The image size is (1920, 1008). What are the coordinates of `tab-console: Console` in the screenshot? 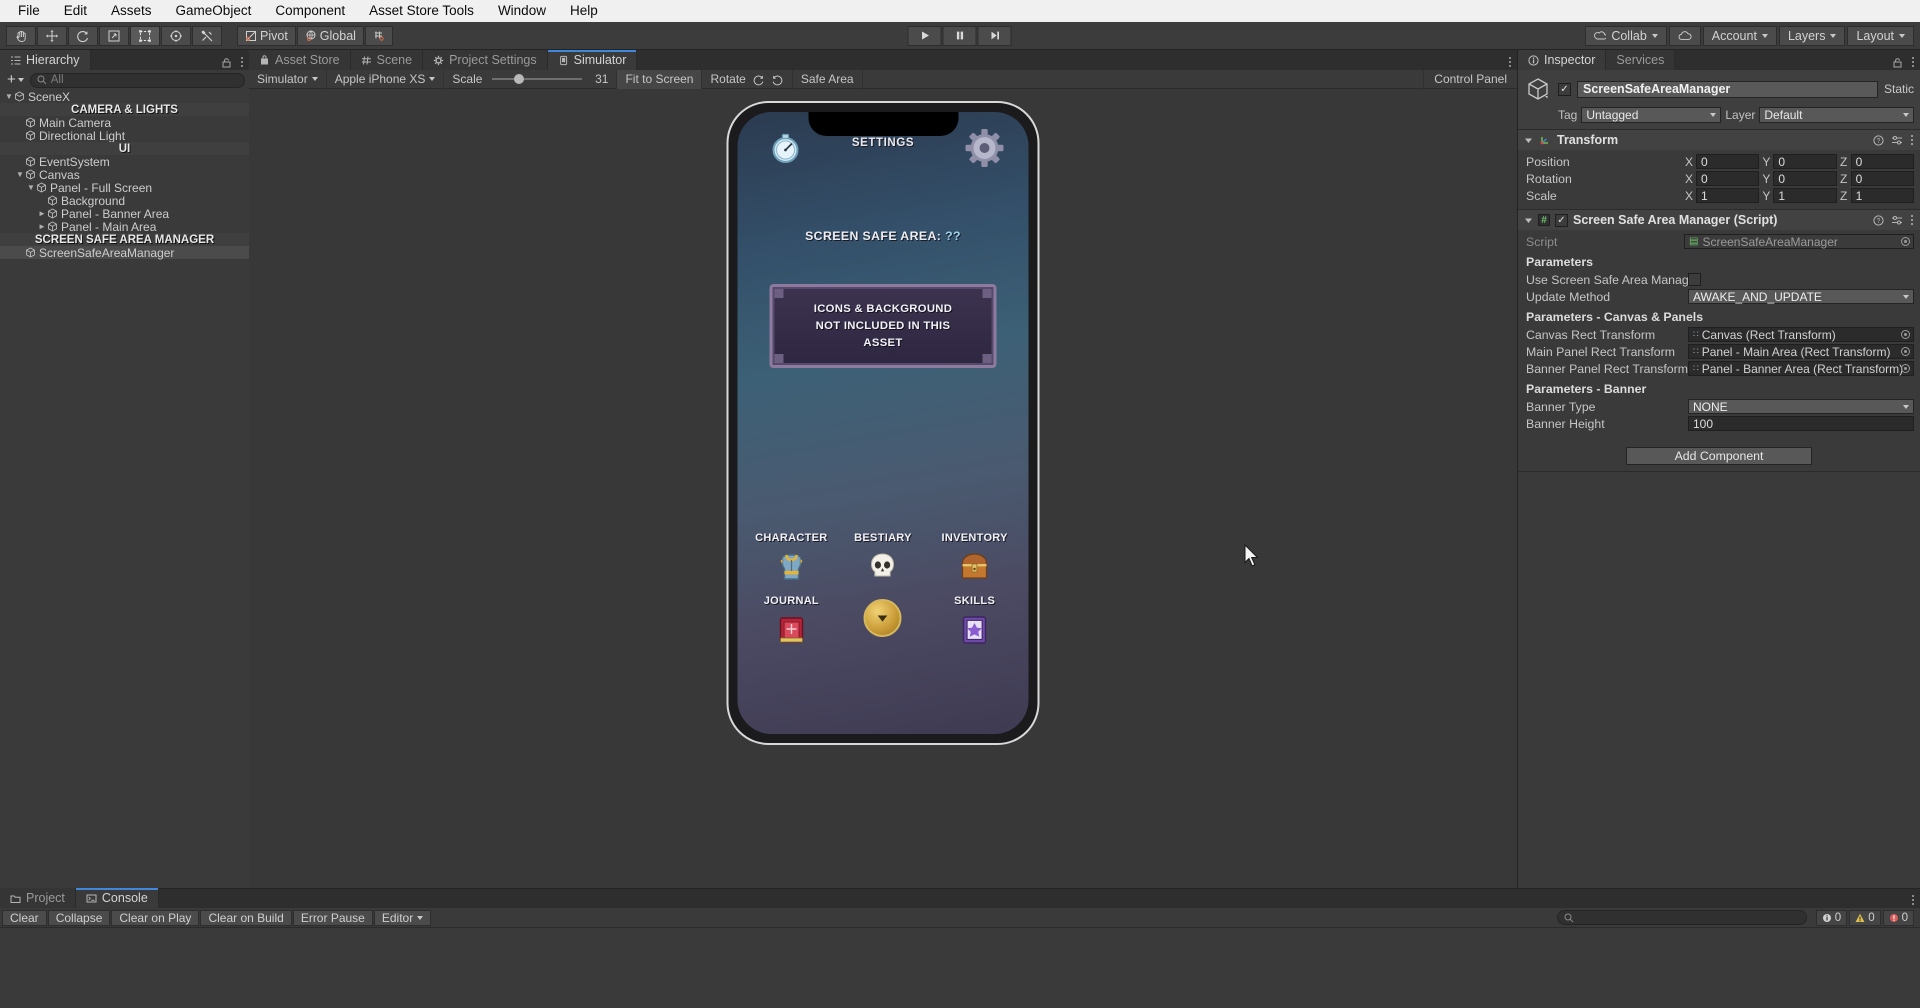 It's located at (117, 898).